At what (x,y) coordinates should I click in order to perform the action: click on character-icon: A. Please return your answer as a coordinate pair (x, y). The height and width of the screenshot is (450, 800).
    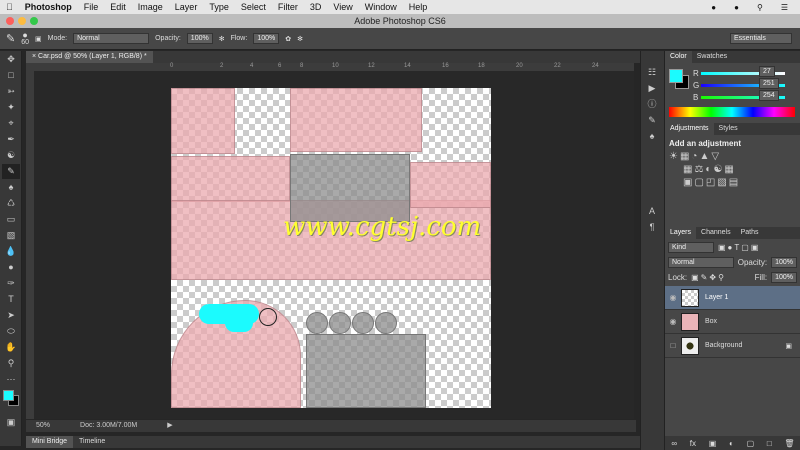
    Looking at the image, I should click on (652, 211).